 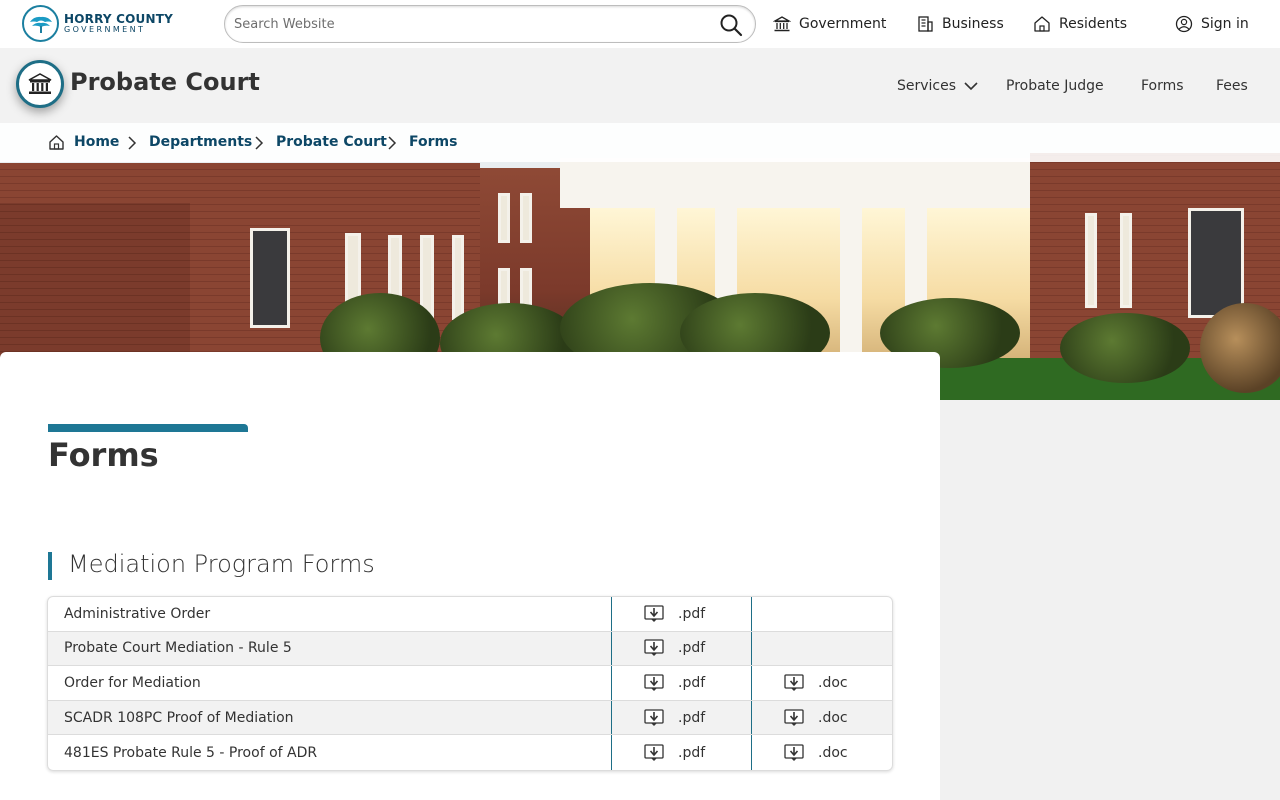 I want to click on subnav-probate-judge: Probate Judge, so click(x=1055, y=85).